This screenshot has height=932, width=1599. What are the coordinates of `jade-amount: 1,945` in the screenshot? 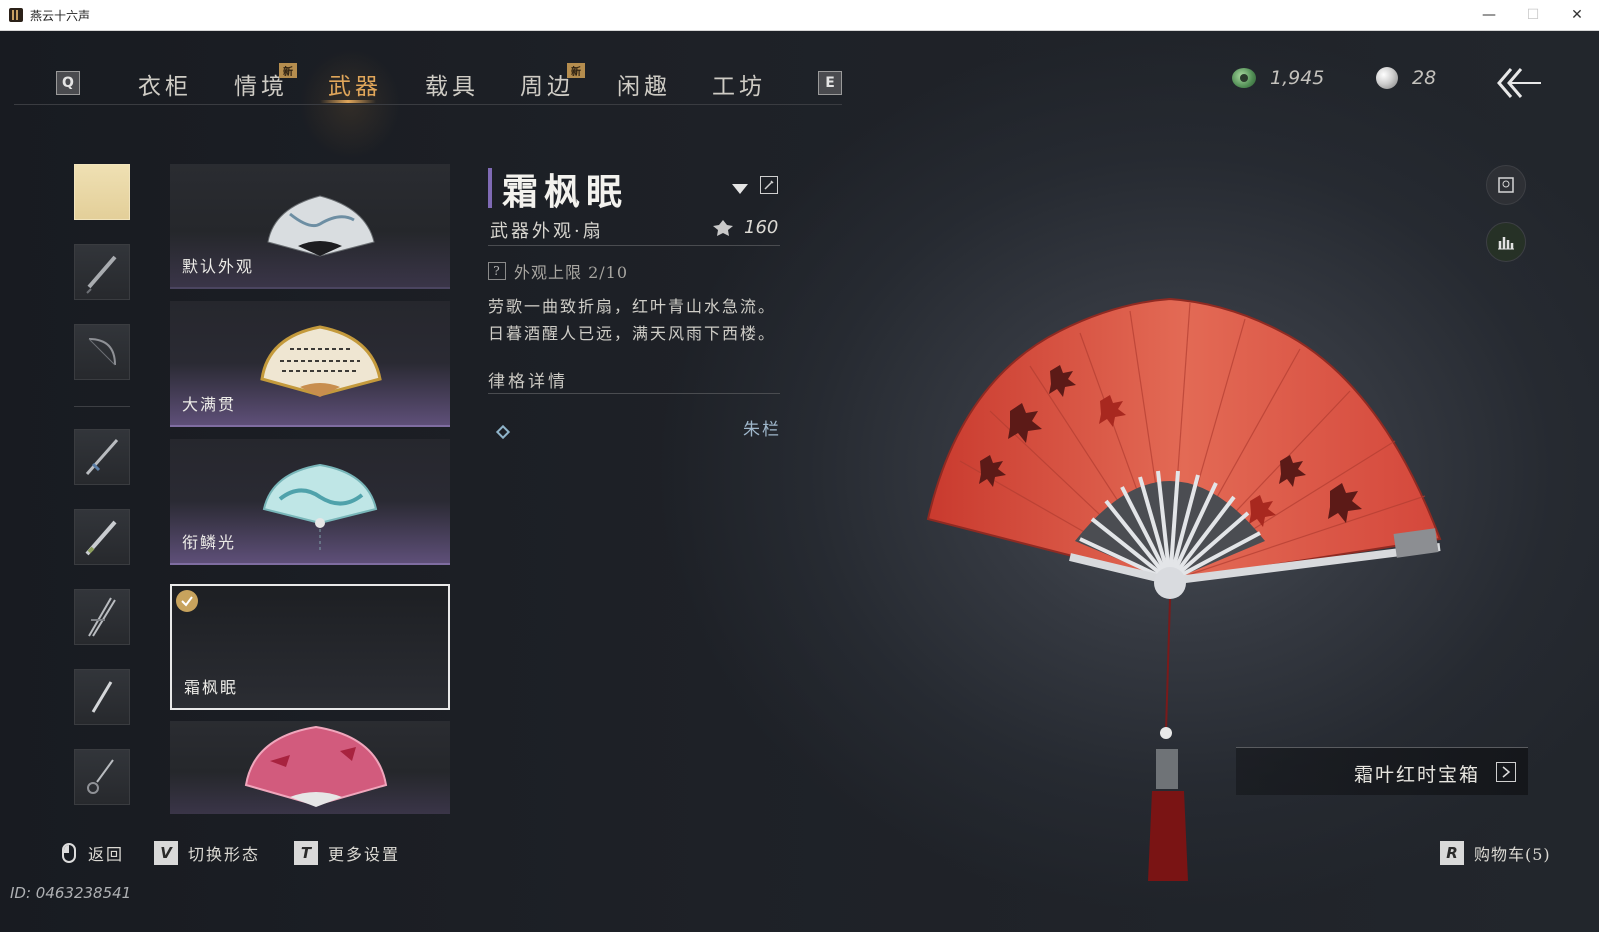 It's located at (1297, 78).